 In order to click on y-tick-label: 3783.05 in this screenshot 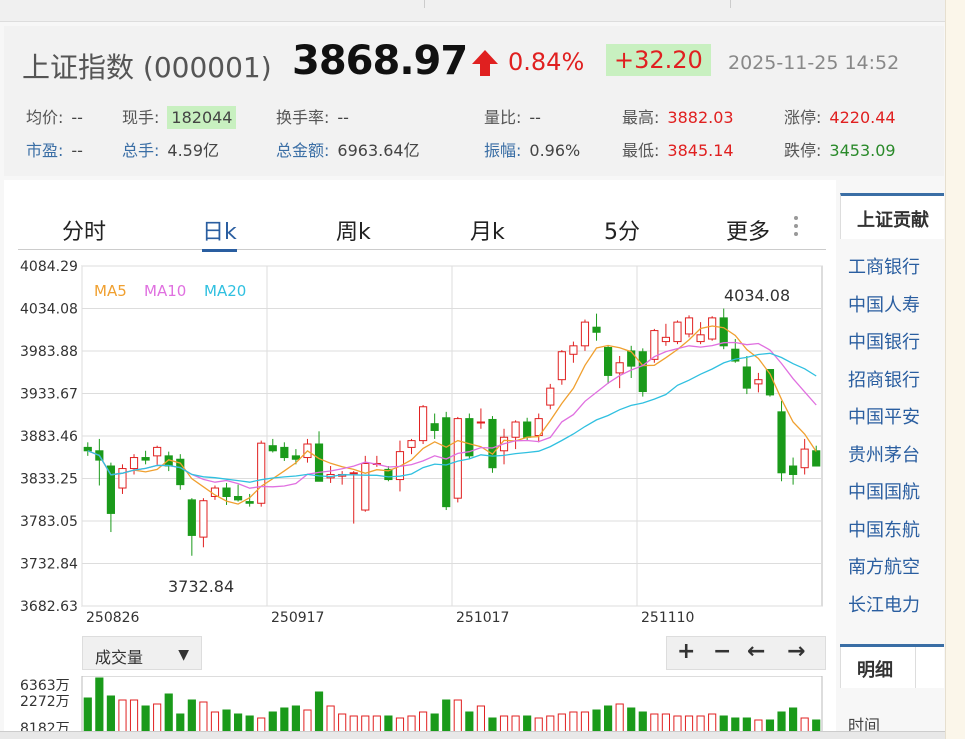, I will do `click(49, 522)`.